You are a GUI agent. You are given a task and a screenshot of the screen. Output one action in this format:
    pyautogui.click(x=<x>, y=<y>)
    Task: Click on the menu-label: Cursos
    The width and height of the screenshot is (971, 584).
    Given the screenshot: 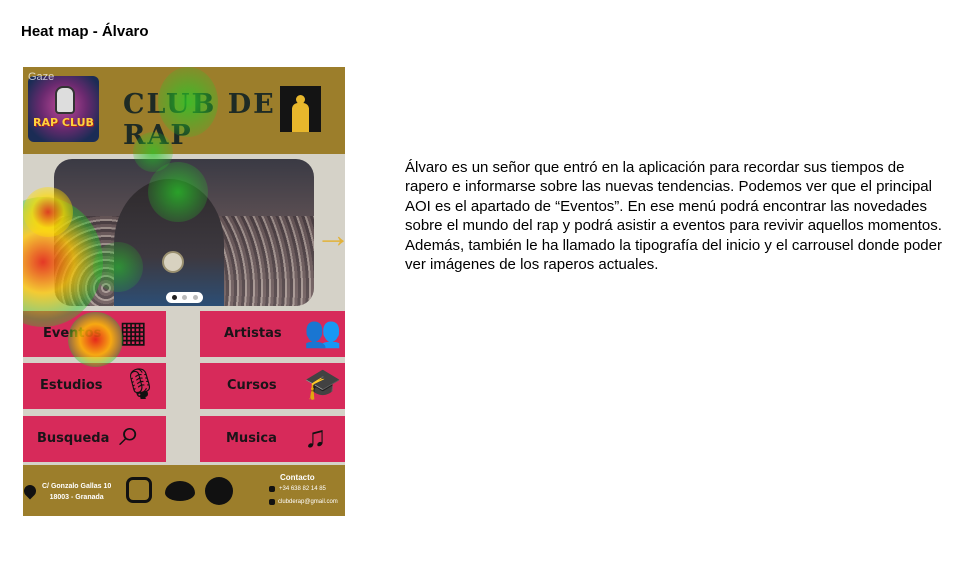 What is the action you would take?
    pyautogui.click(x=252, y=385)
    